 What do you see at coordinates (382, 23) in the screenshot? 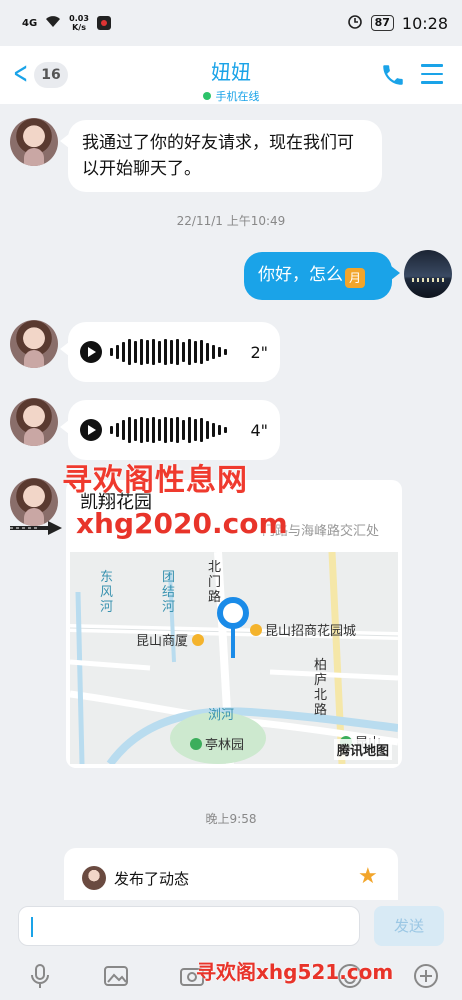
I see `battery-indicator: 87` at bounding box center [382, 23].